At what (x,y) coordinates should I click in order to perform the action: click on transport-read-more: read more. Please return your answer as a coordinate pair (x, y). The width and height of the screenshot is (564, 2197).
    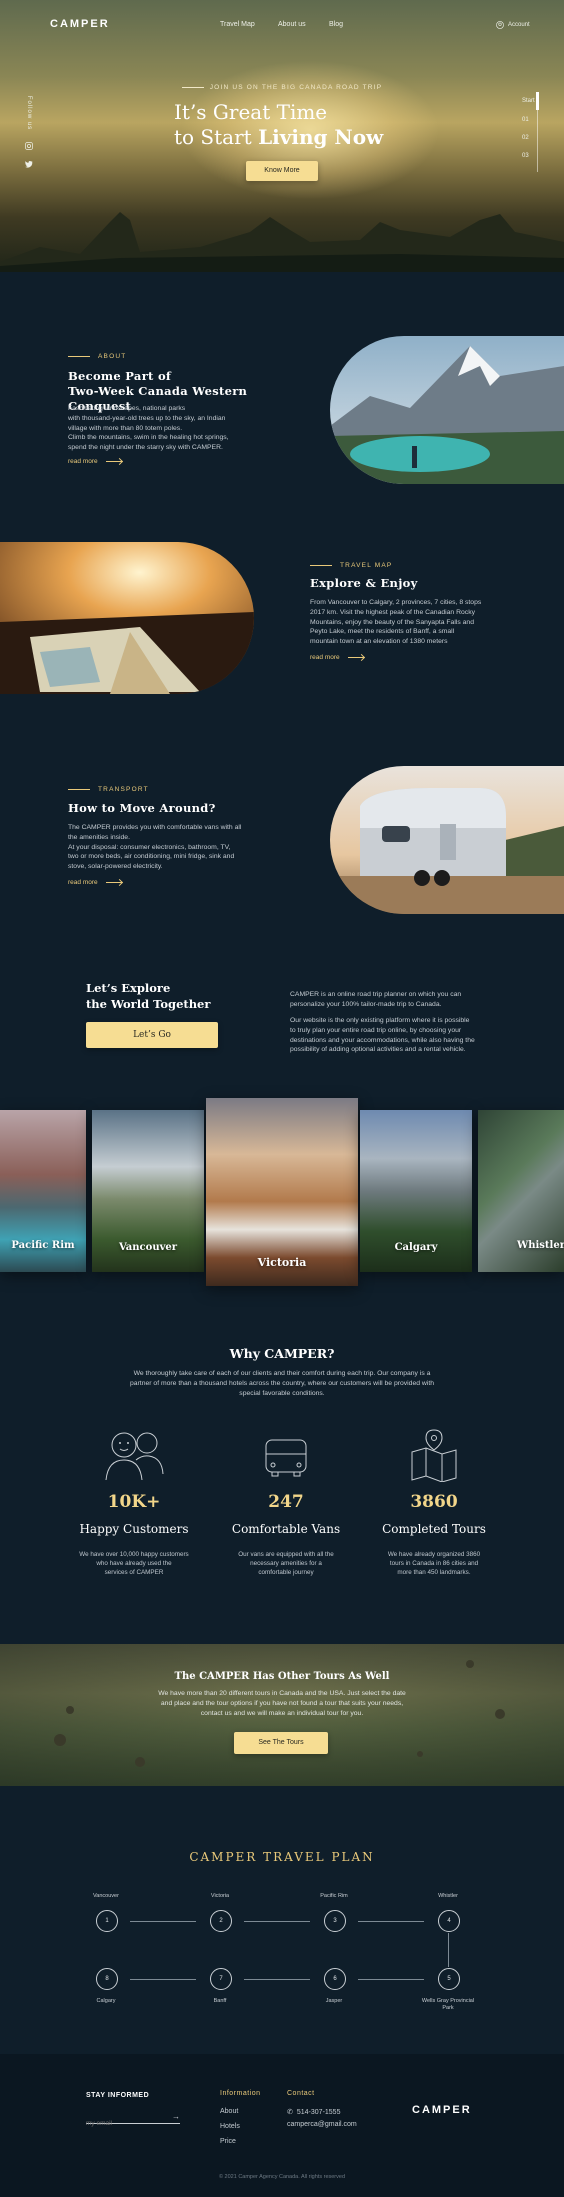
    Looking at the image, I should click on (95, 882).